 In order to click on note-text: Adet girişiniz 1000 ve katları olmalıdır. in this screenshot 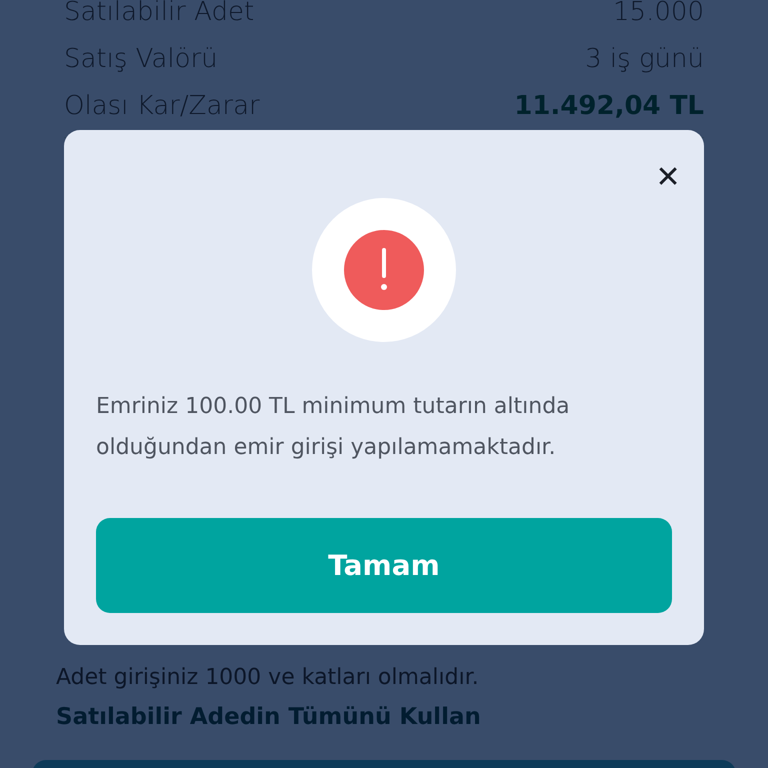, I will do `click(268, 677)`.